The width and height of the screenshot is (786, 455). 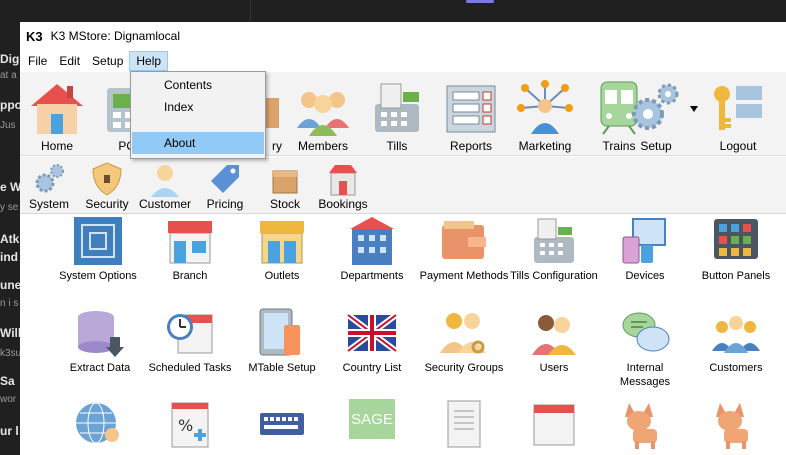 What do you see at coordinates (101, 334) in the screenshot?
I see `database-export-icon` at bounding box center [101, 334].